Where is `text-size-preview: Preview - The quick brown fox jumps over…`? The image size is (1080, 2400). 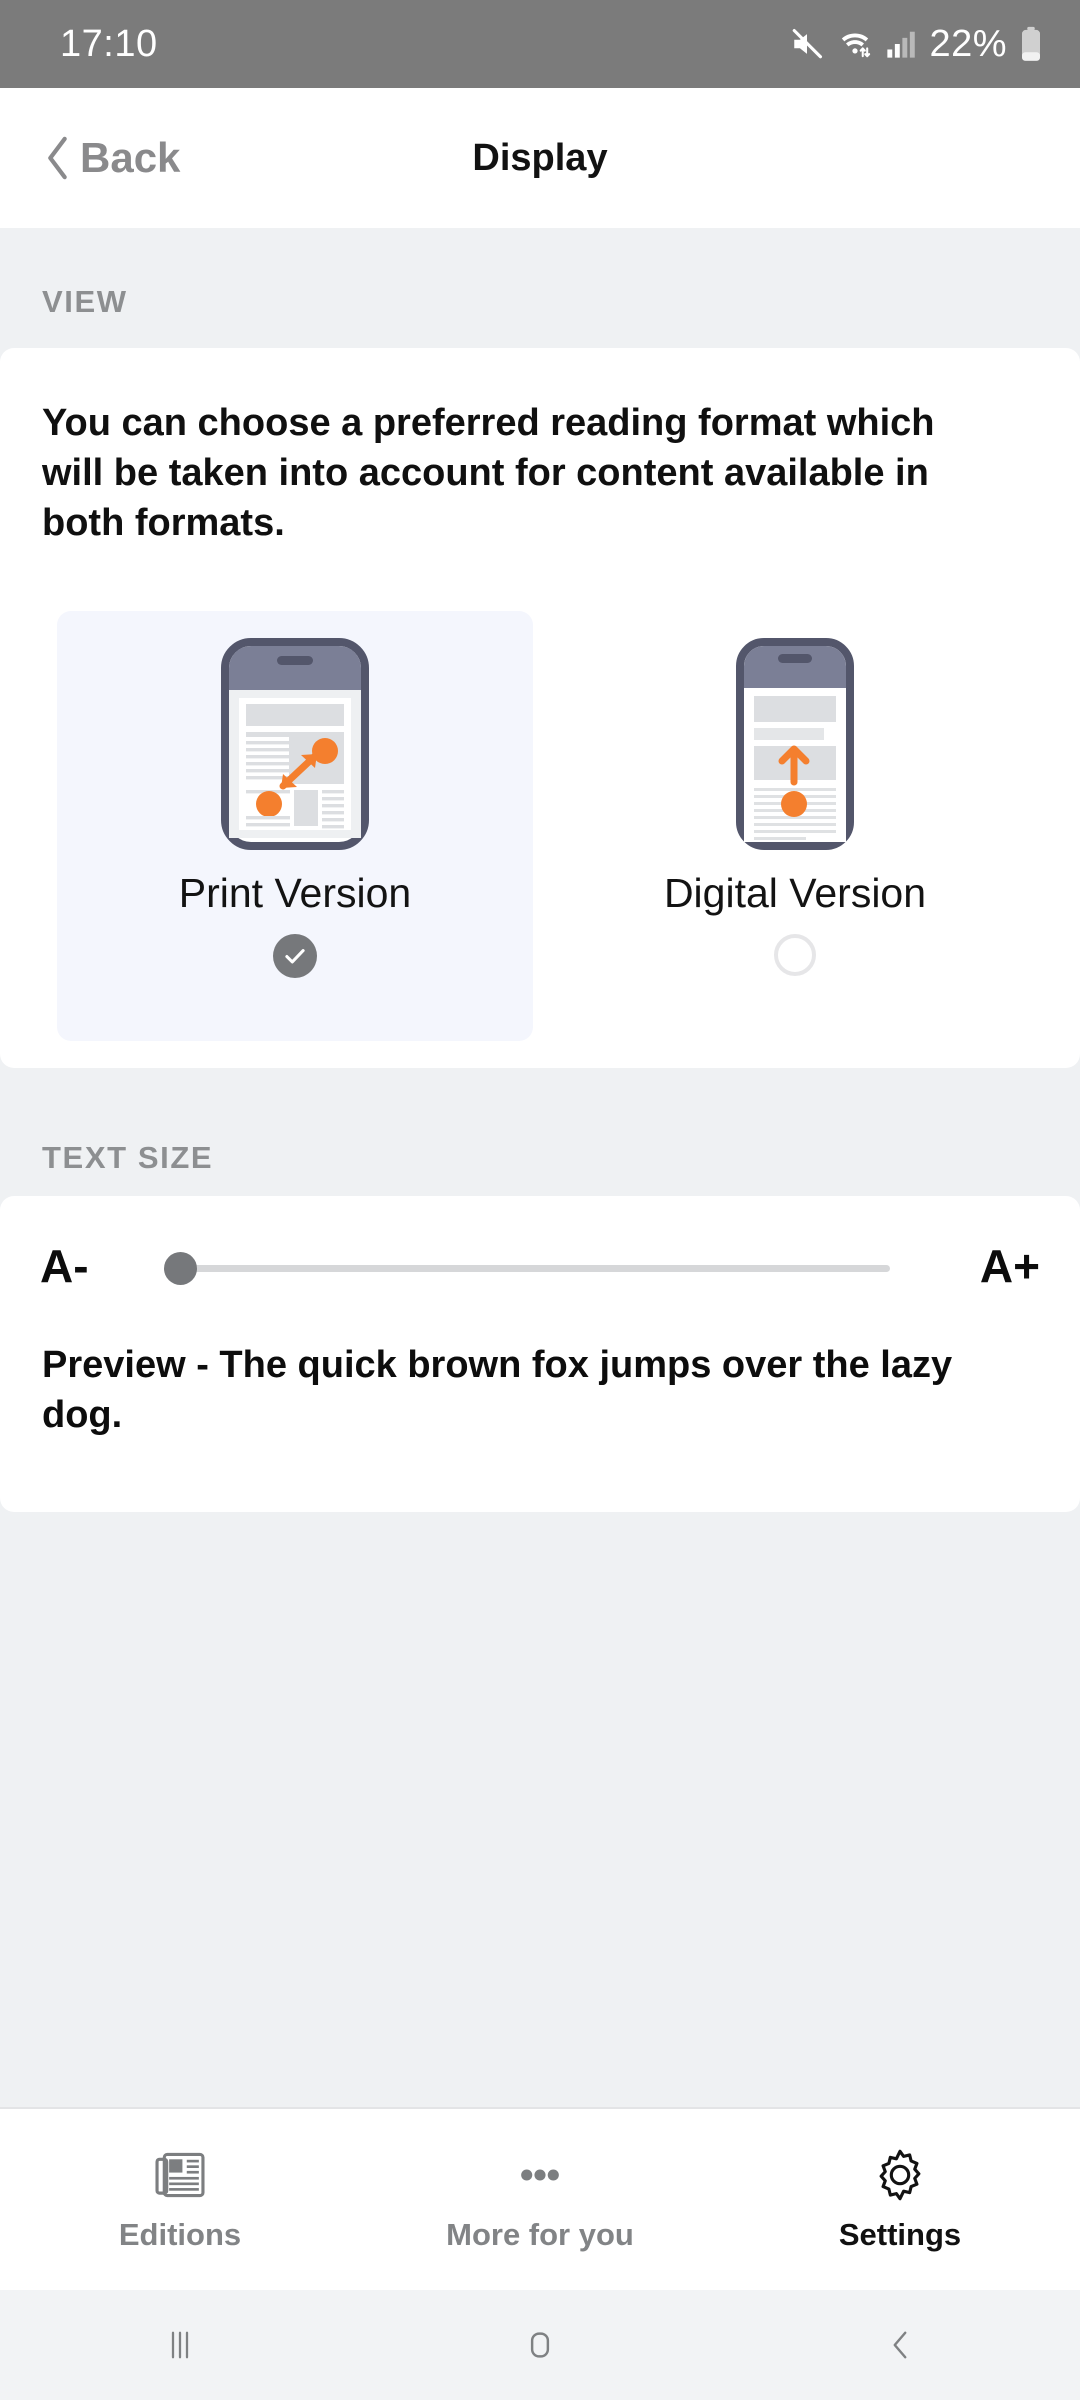
text-size-preview: Preview - The quick brown fox jumps over… is located at coordinates (497, 1390).